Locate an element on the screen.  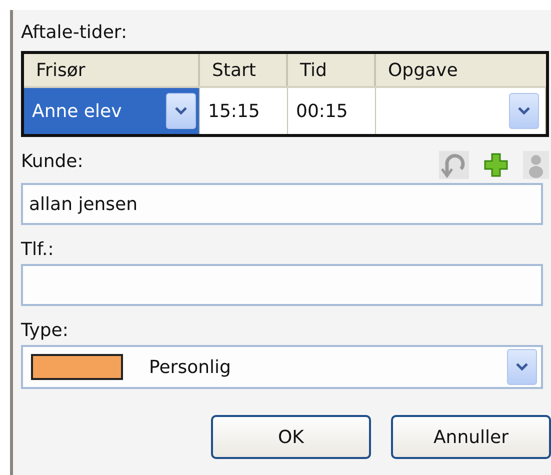
hairdresser-dropdown: Anne elev is located at coordinates (112, 111).